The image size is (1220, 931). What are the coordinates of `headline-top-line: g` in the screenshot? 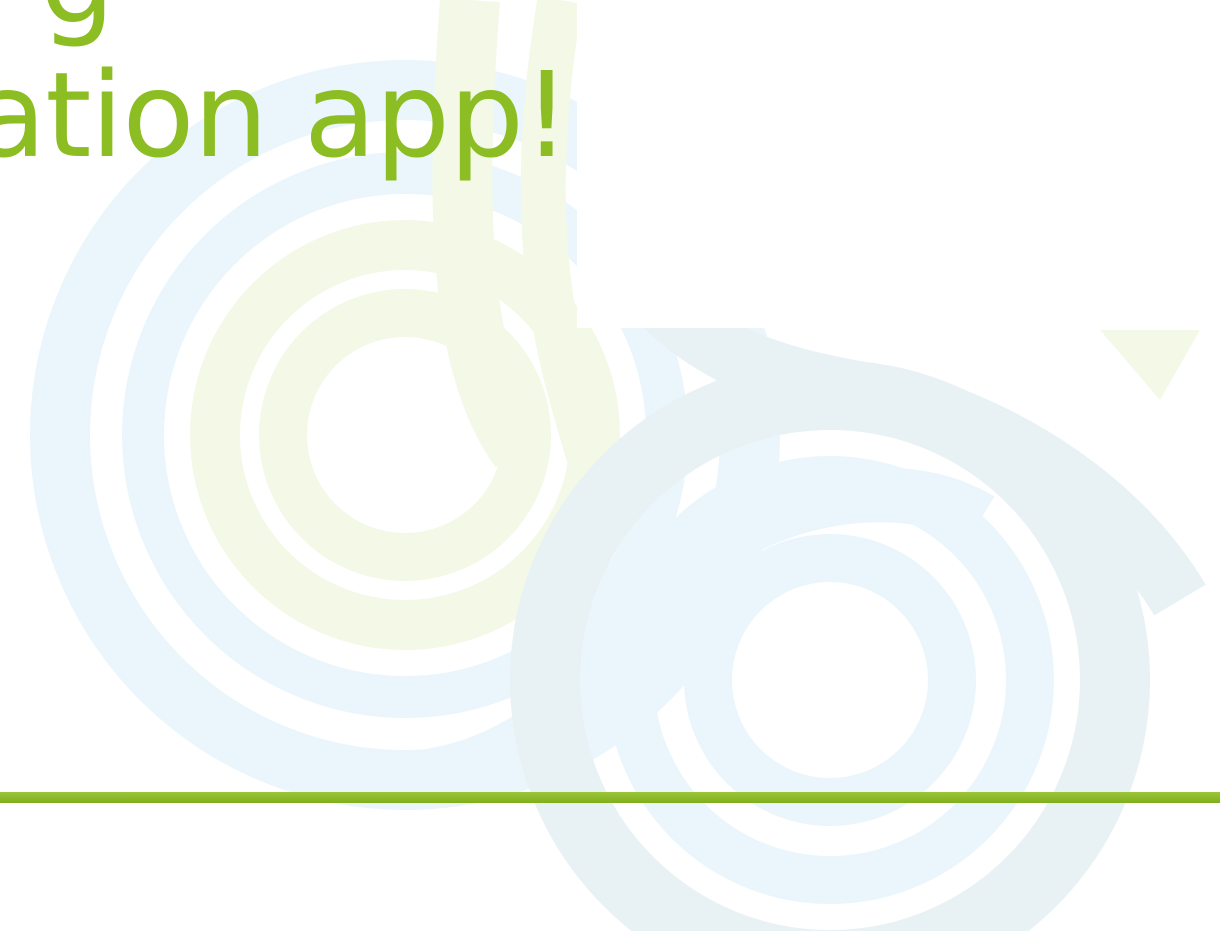 It's located at (77, 20).